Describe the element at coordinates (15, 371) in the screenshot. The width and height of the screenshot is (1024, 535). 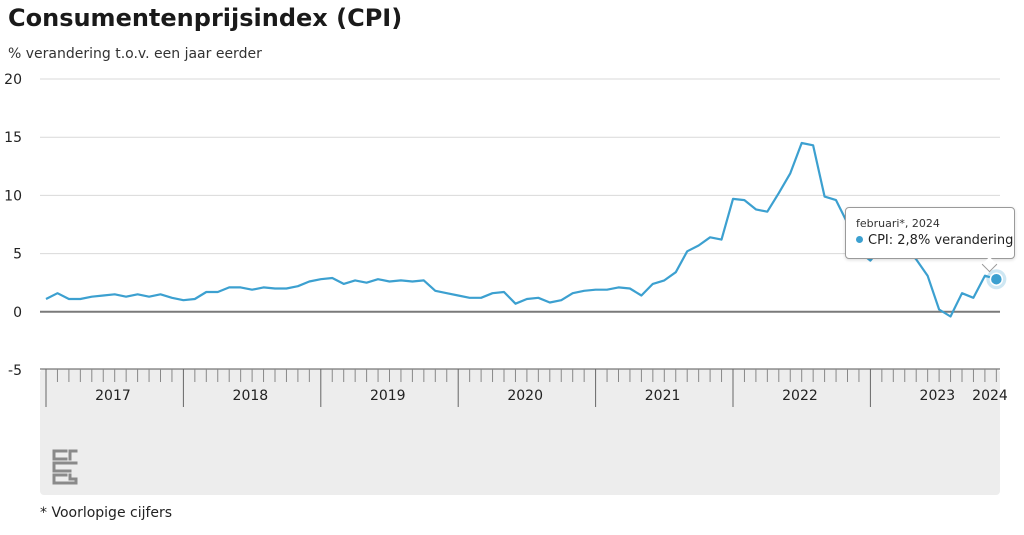
I see `y-tick-label: -5` at that location.